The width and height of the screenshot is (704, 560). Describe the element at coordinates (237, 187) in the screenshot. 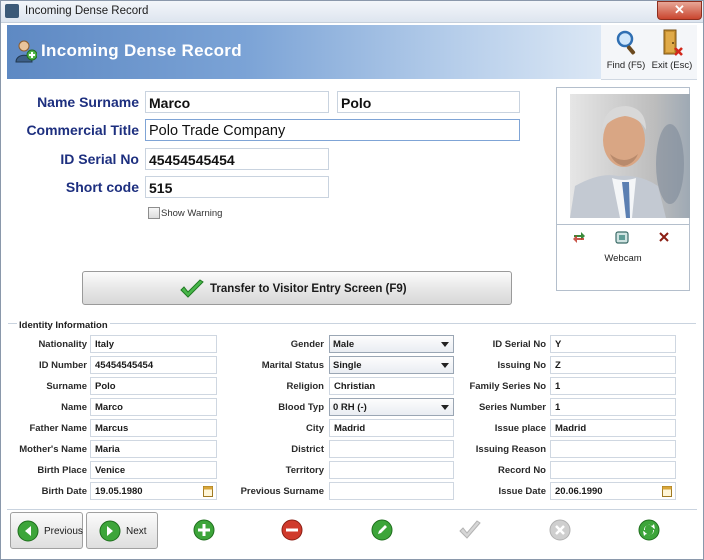

I see `short-code-field: 515` at that location.